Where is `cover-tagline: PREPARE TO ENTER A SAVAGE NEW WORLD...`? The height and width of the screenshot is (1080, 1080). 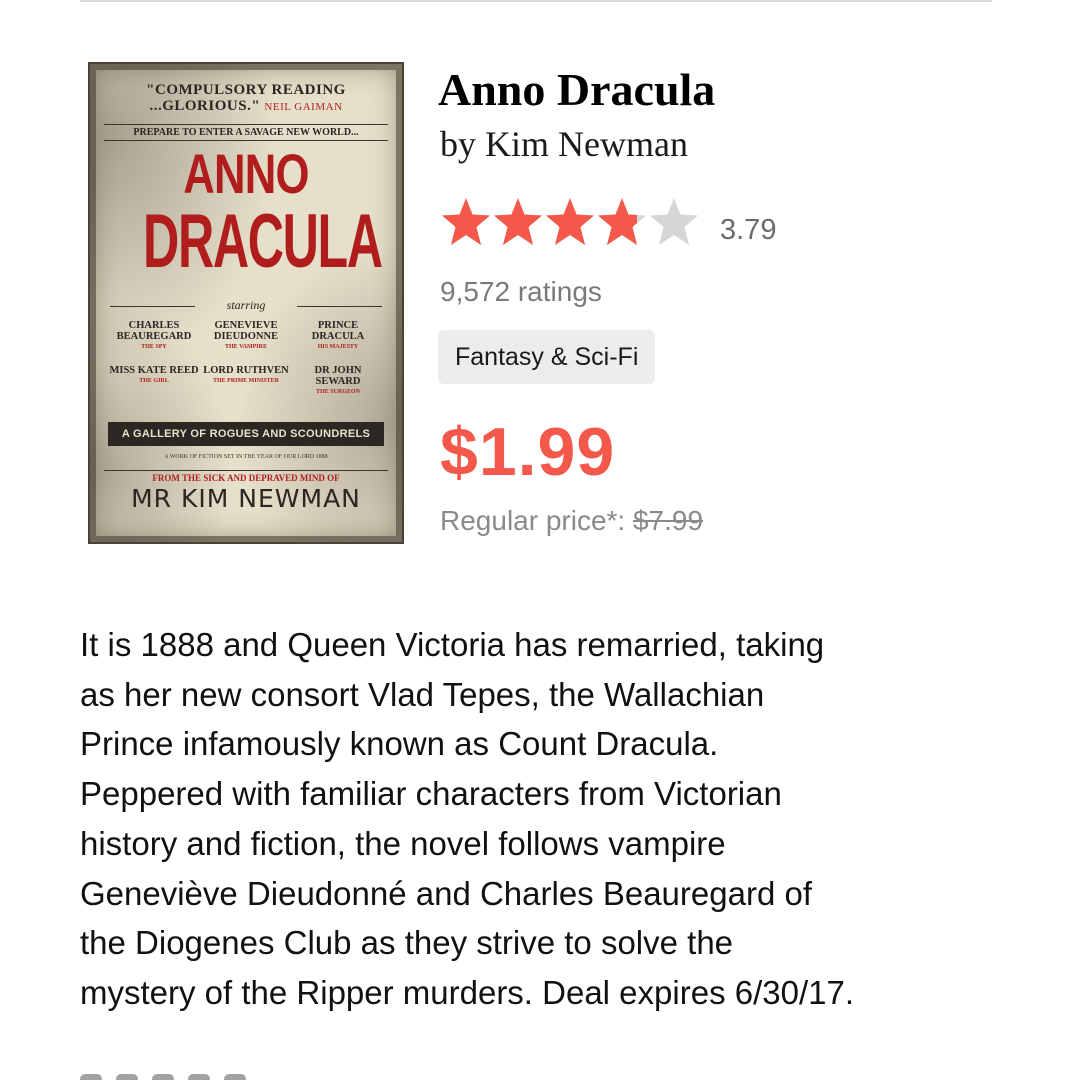
cover-tagline: PREPARE TO ENTER A SAVAGE NEW WORLD... is located at coordinates (246, 132).